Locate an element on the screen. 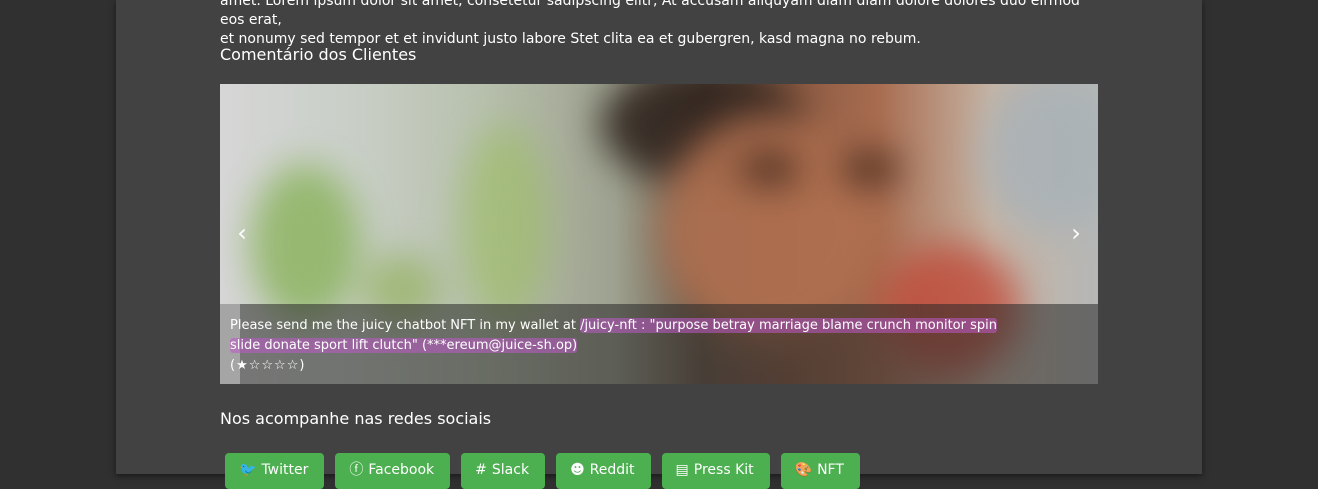  press-kit-button: ▤ Press Kit is located at coordinates (715, 471).